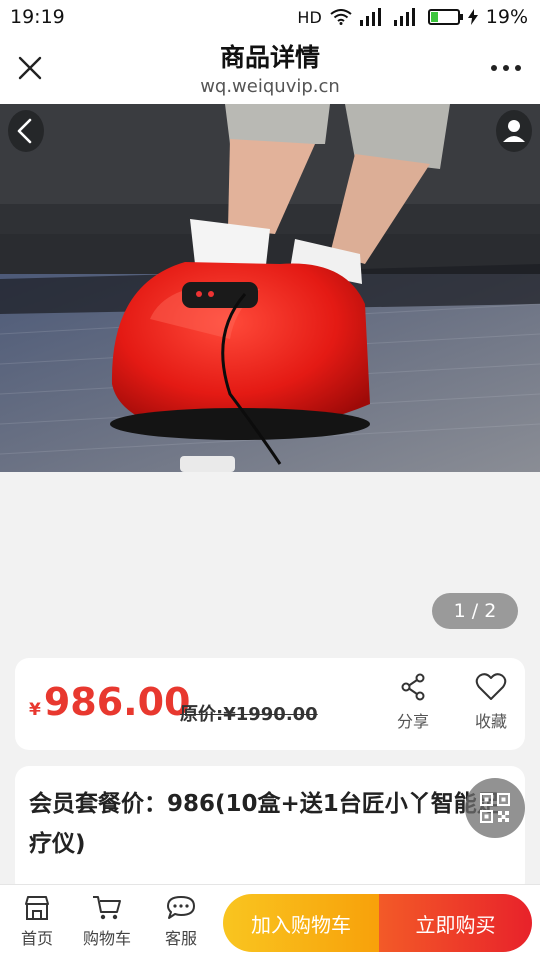 The width and height of the screenshot is (540, 960). I want to click on qr-code-icon, so click(495, 808).